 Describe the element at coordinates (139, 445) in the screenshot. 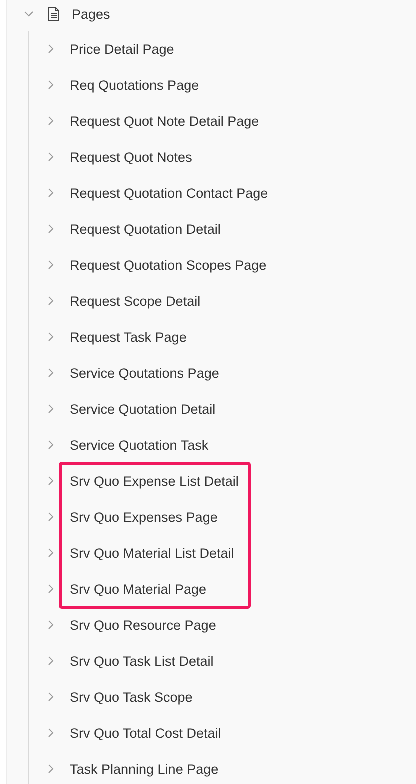

I see `tree-item-label: Service Quotation Task` at that location.